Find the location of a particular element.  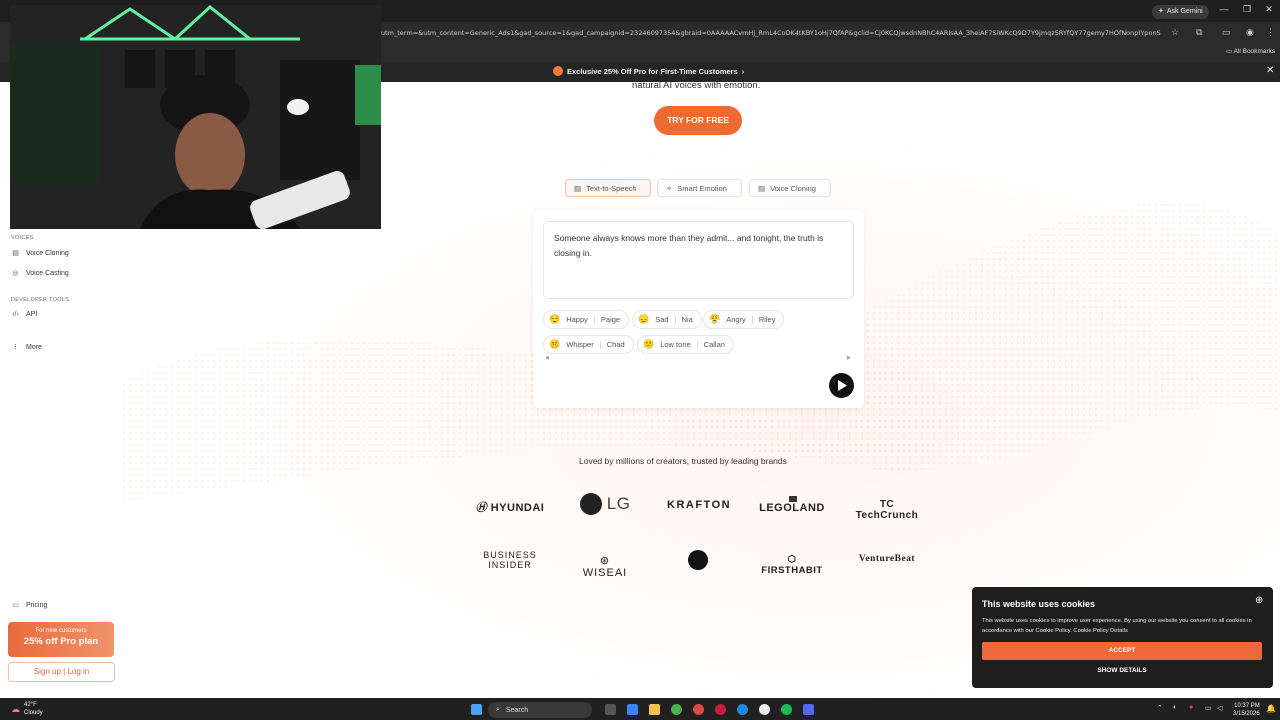

gemini-icon: ✦ is located at coordinates (1161, 11).